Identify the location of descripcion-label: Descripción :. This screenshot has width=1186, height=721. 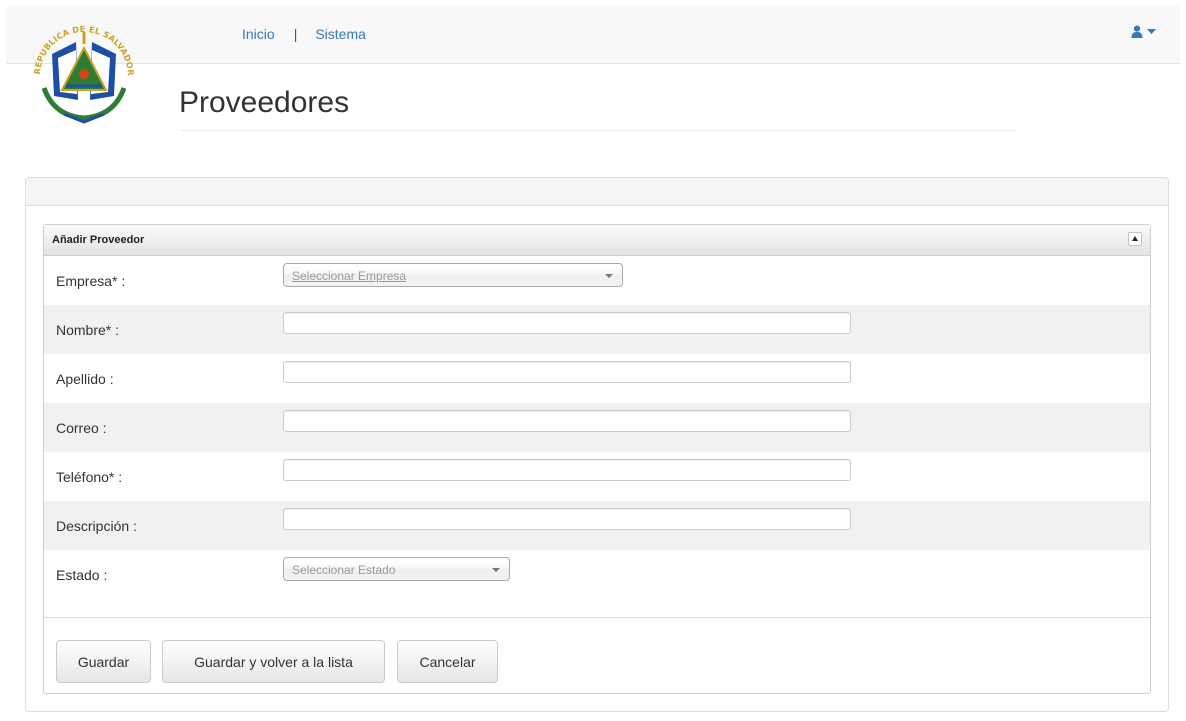
(96, 526).